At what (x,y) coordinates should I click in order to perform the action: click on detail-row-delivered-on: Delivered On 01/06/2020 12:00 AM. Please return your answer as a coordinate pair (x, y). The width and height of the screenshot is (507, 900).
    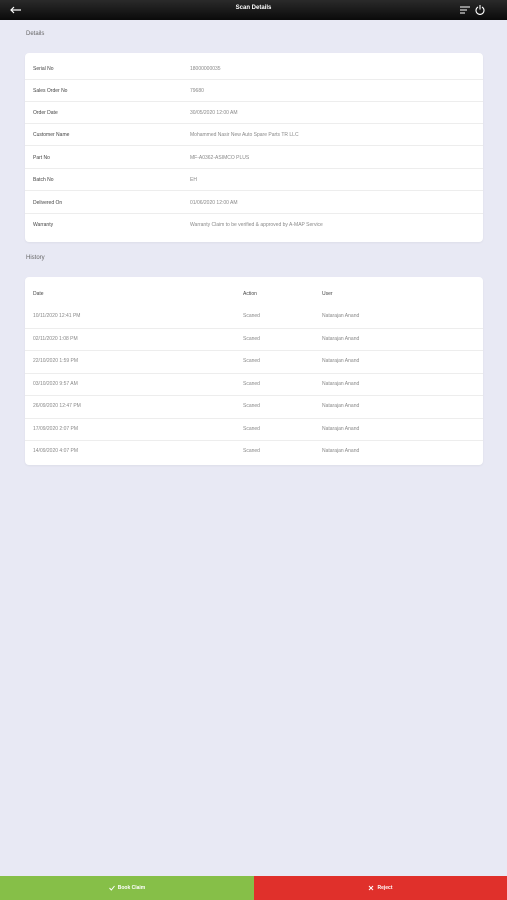
    Looking at the image, I should click on (254, 203).